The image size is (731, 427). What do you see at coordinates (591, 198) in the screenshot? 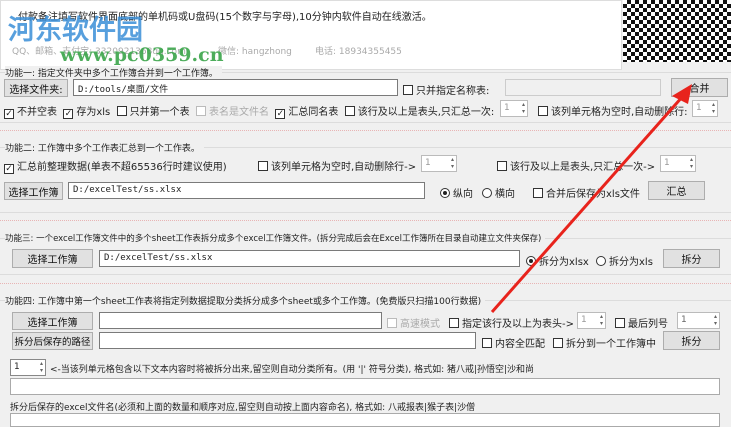
I see `red-arrow-annotation` at bounding box center [591, 198].